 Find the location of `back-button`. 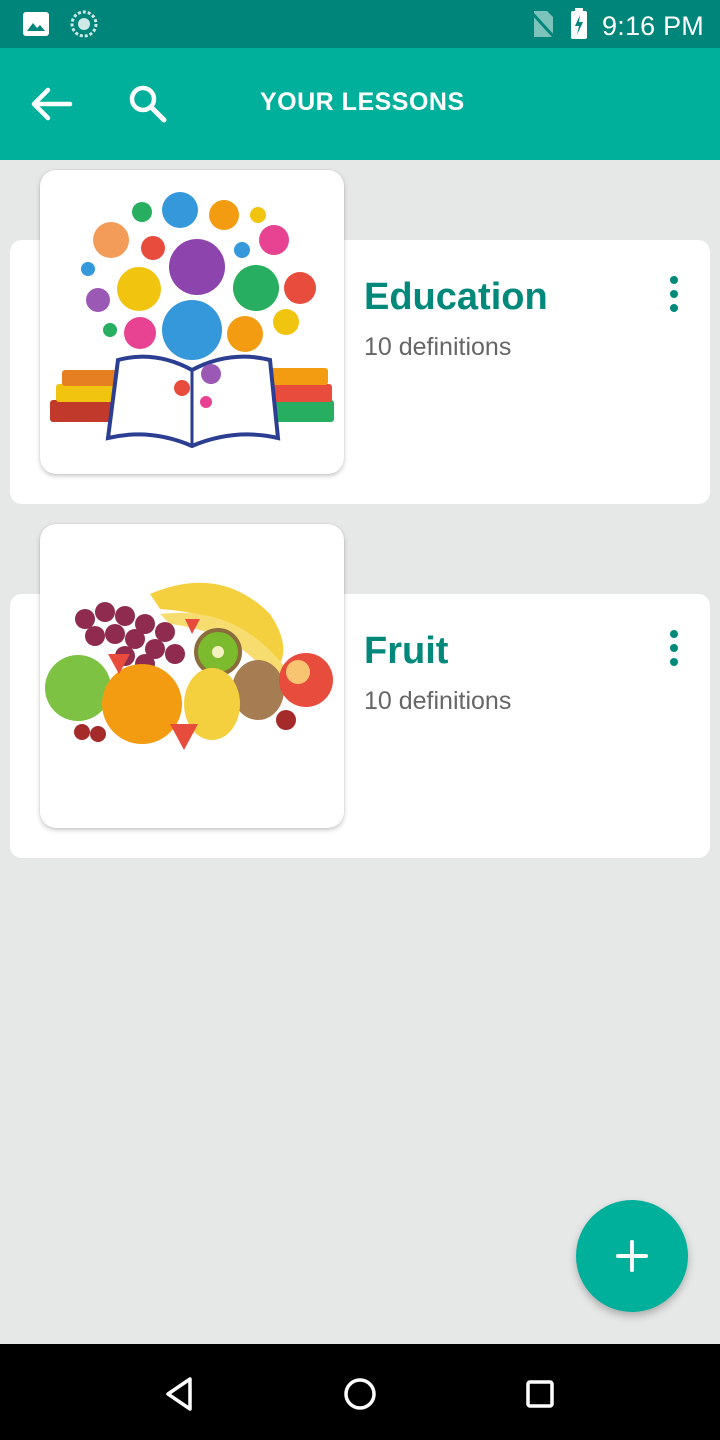

back-button is located at coordinates (50, 104).